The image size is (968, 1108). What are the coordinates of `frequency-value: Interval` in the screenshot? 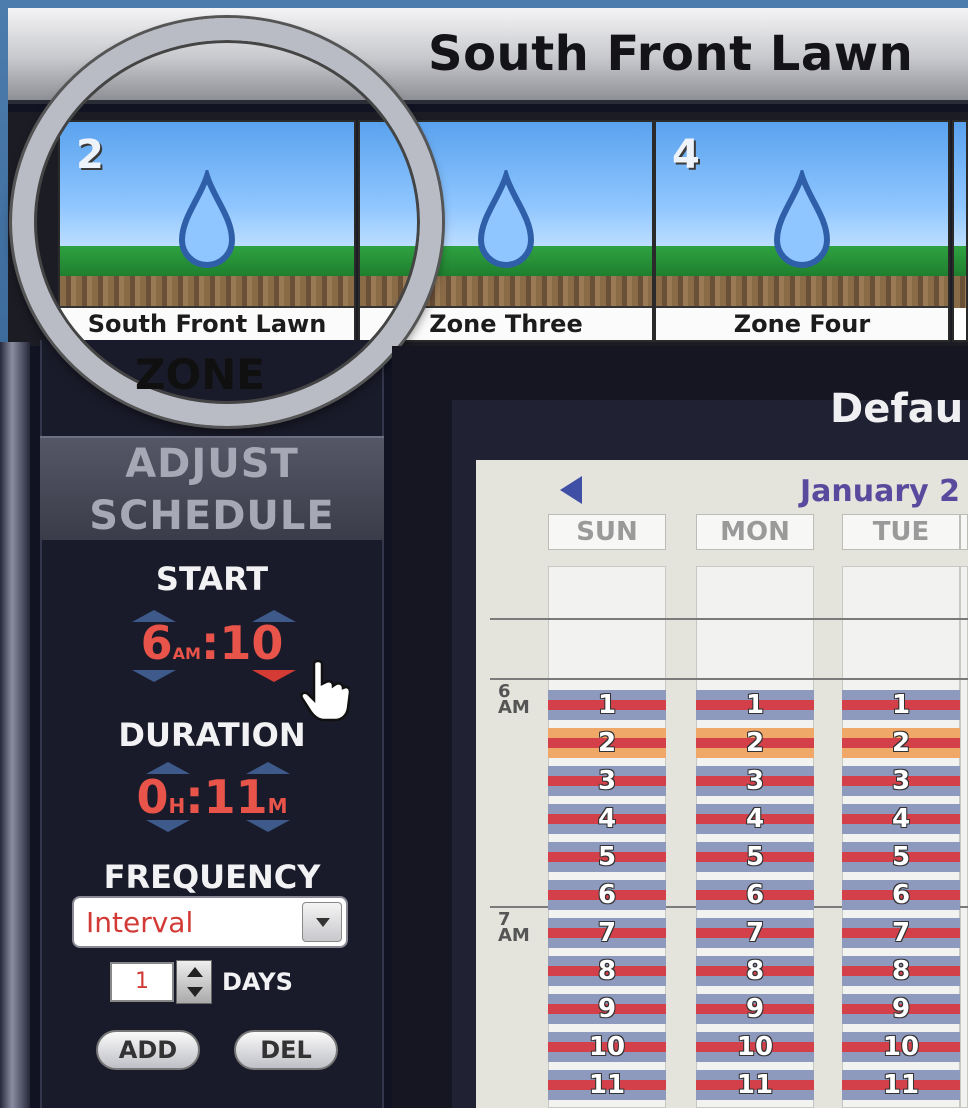 It's located at (140, 922).